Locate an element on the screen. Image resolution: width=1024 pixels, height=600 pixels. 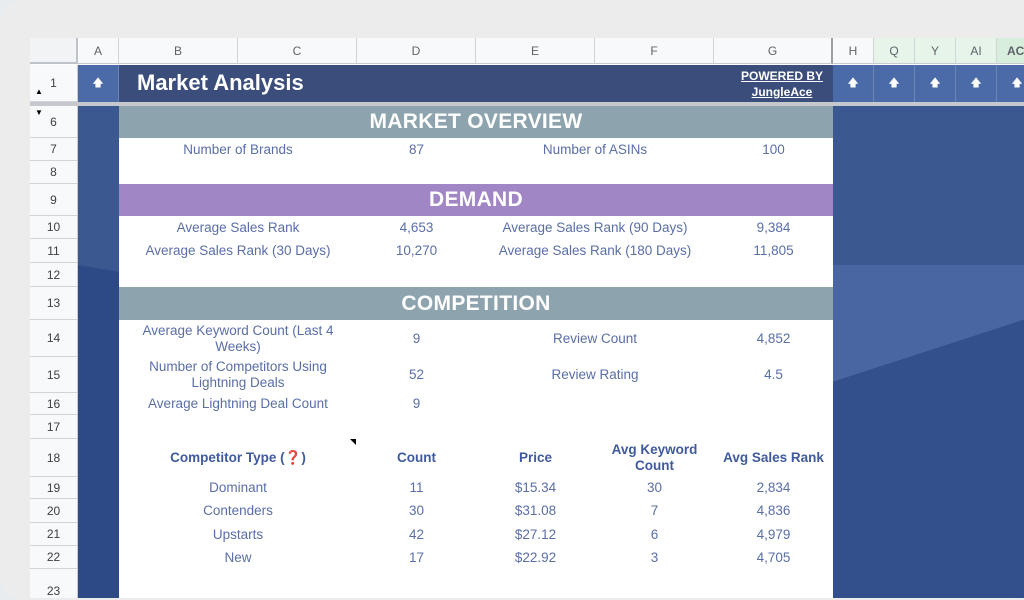
row-header-18: 18 is located at coordinates (54, 458).